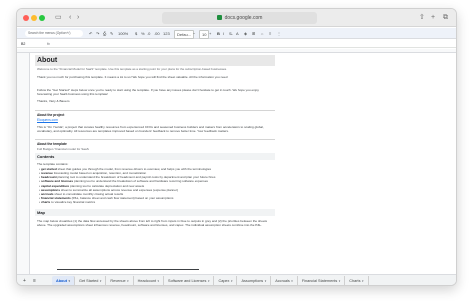 This screenshot has height=301, width=474. Describe the element at coordinates (104, 33) in the screenshot. I see `print-icon: ⎙` at that location.